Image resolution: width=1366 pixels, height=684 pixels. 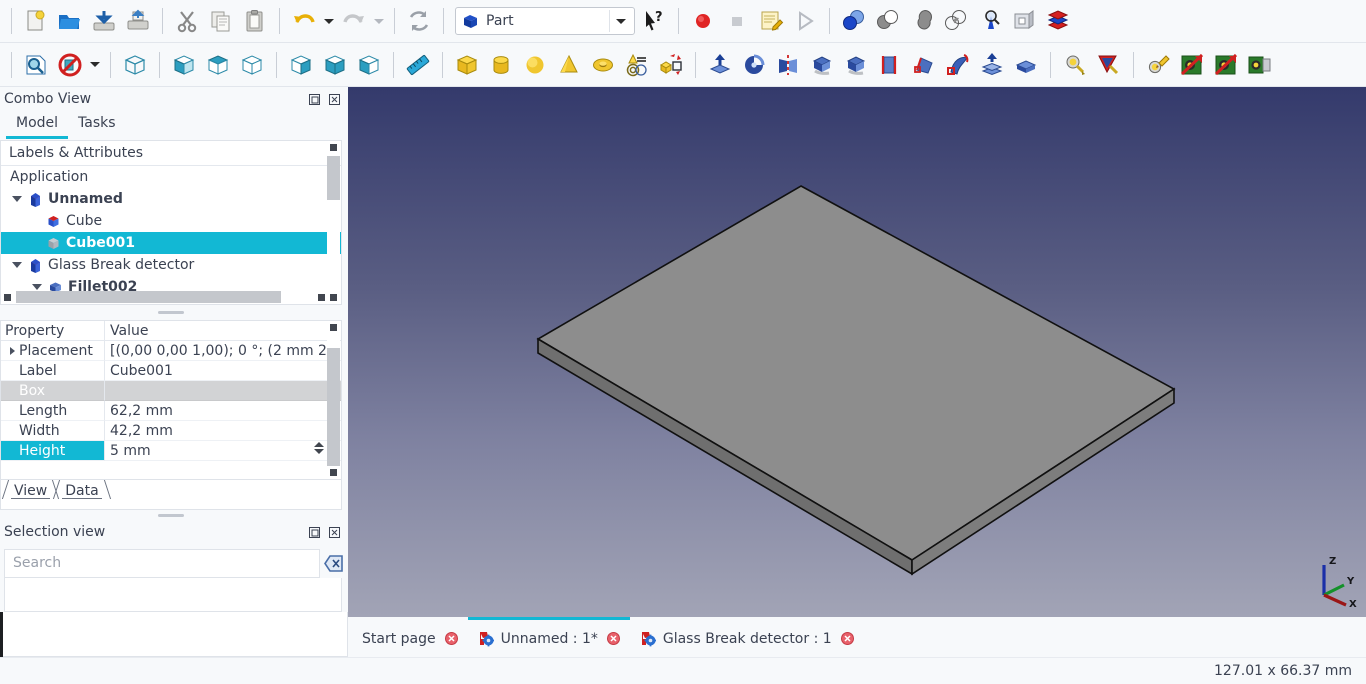 What do you see at coordinates (720, 65) in the screenshot?
I see `extrude-button` at bounding box center [720, 65].